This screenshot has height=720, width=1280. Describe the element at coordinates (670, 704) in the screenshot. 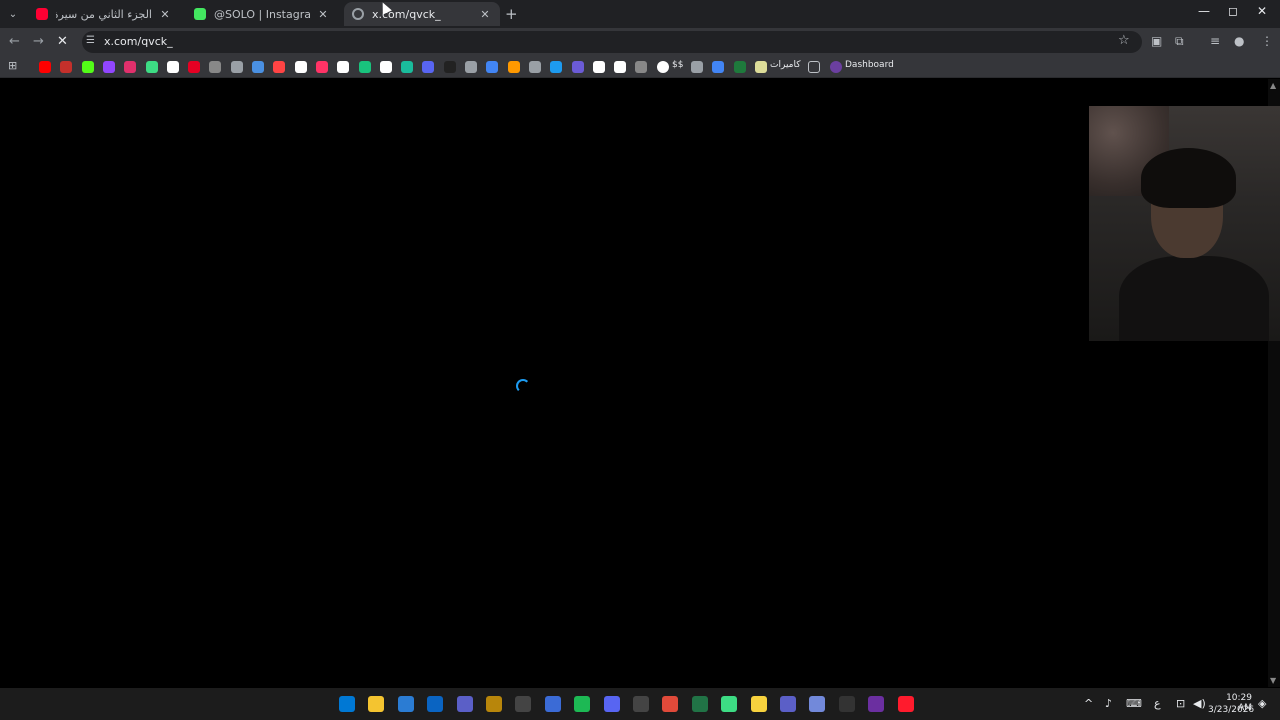

I see `chrome-icon` at that location.